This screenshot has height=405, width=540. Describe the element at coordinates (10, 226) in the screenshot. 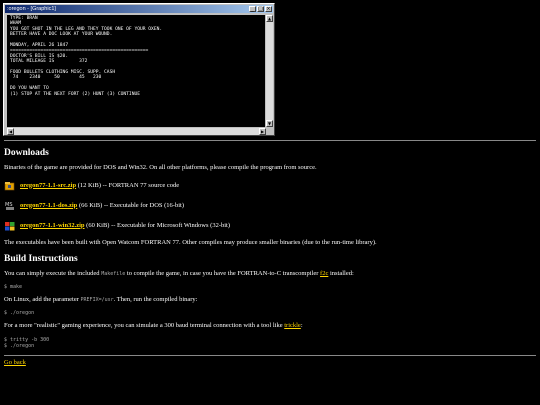

I see `windows-icon` at that location.